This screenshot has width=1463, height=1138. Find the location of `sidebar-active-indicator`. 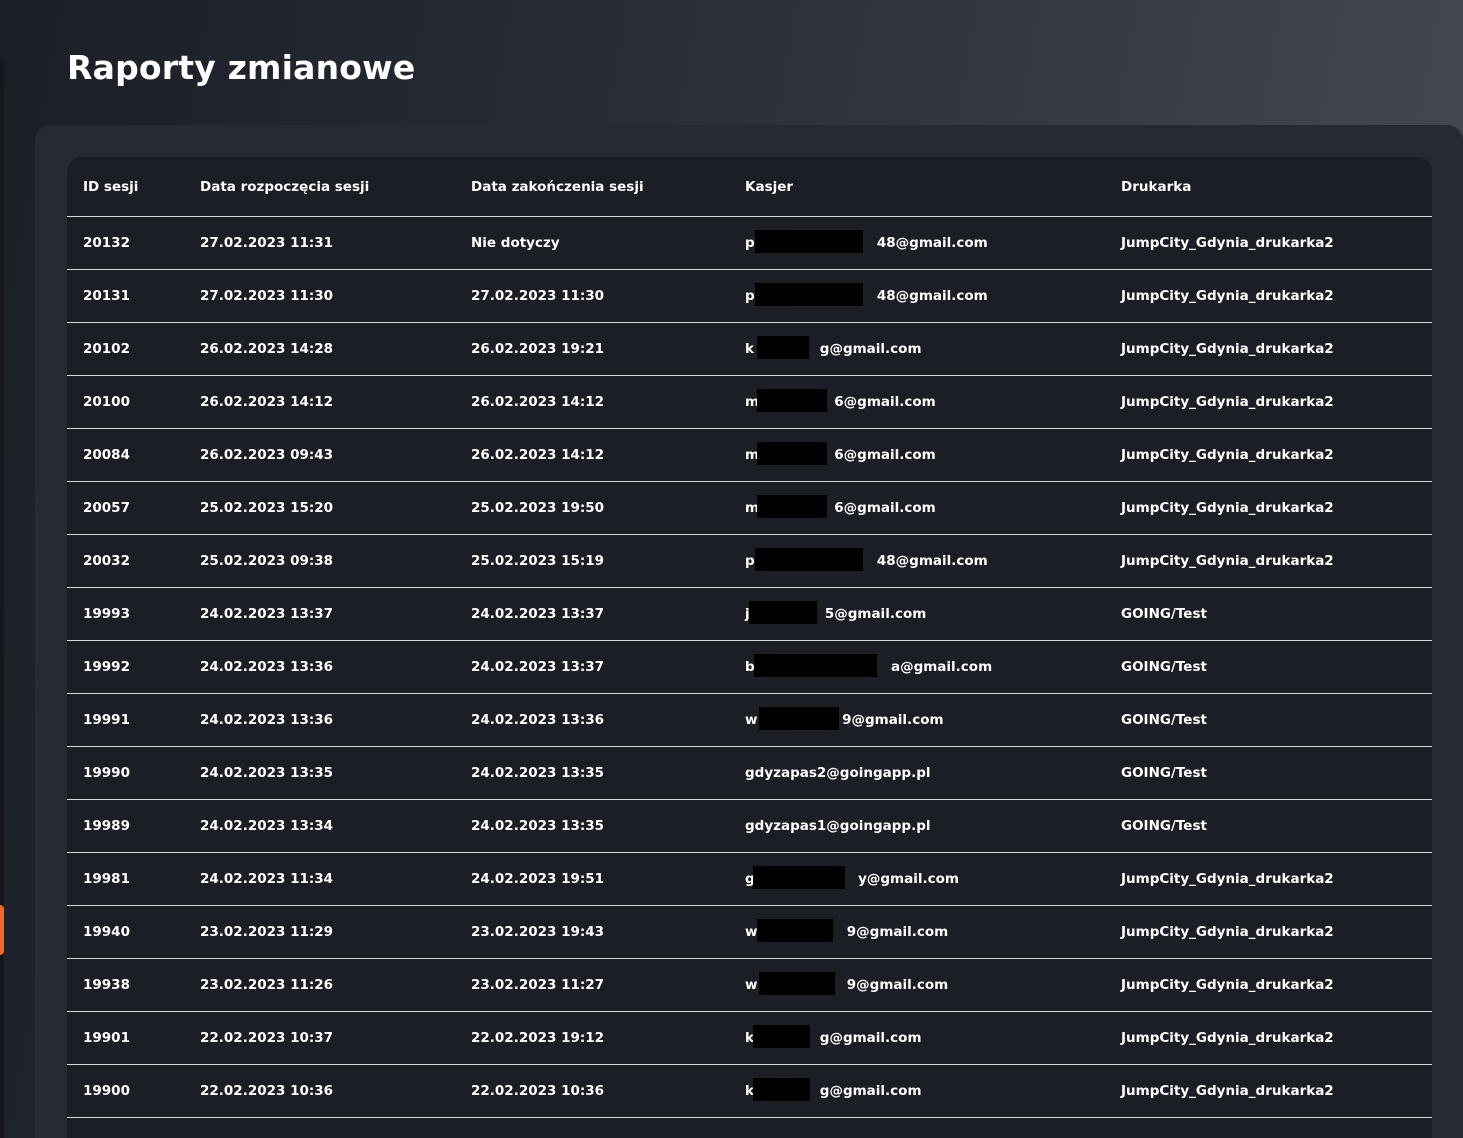

sidebar-active-indicator is located at coordinates (2, 930).